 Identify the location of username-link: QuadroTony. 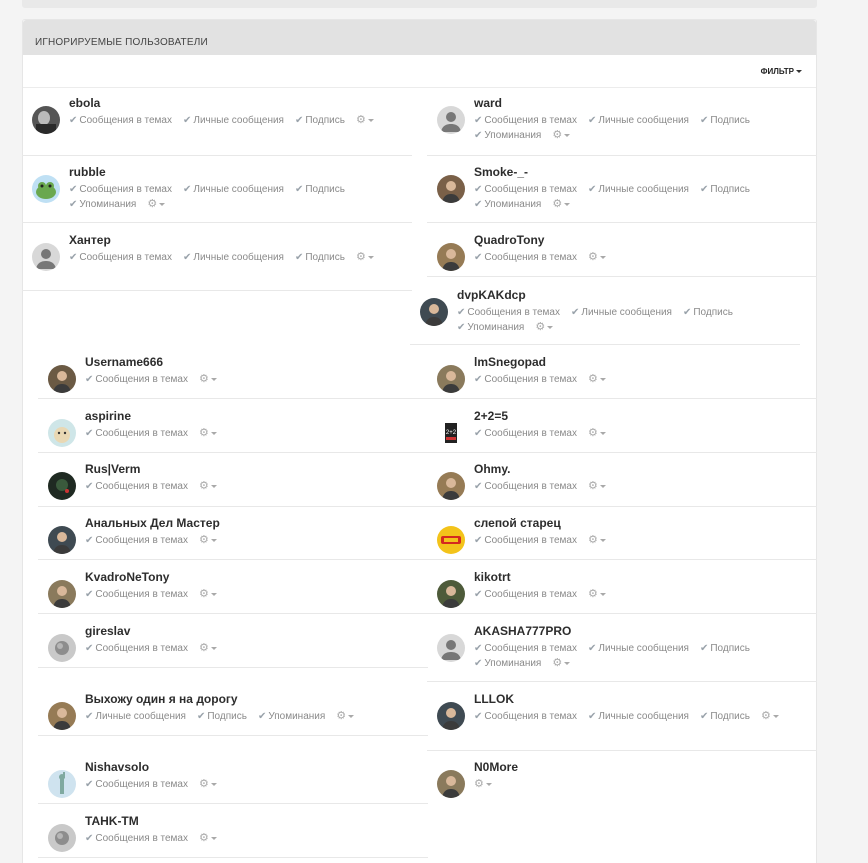
(509, 240).